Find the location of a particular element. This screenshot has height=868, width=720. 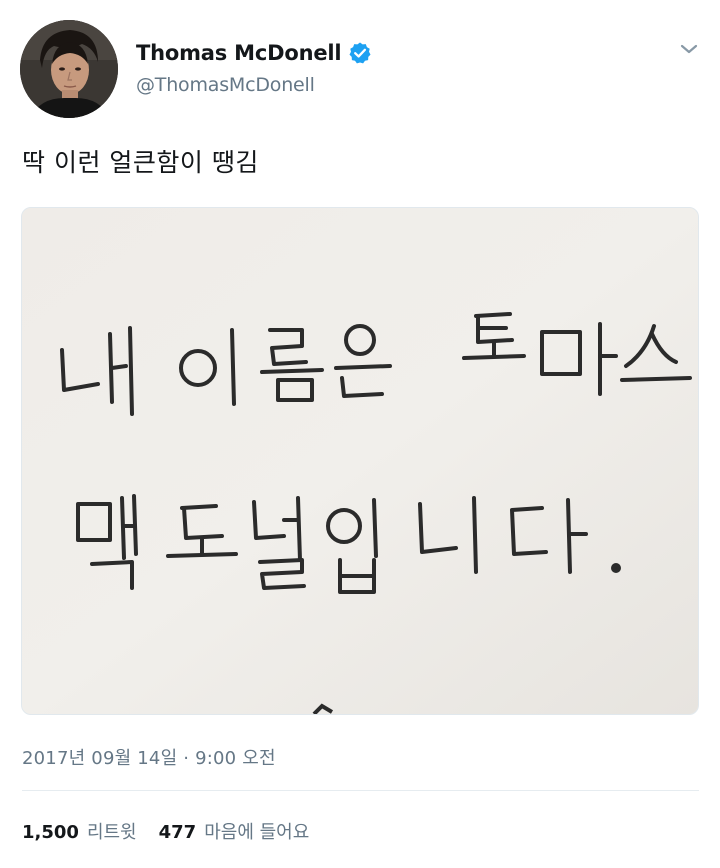

author-handle: @ThomasMcDonell is located at coordinates (225, 85).